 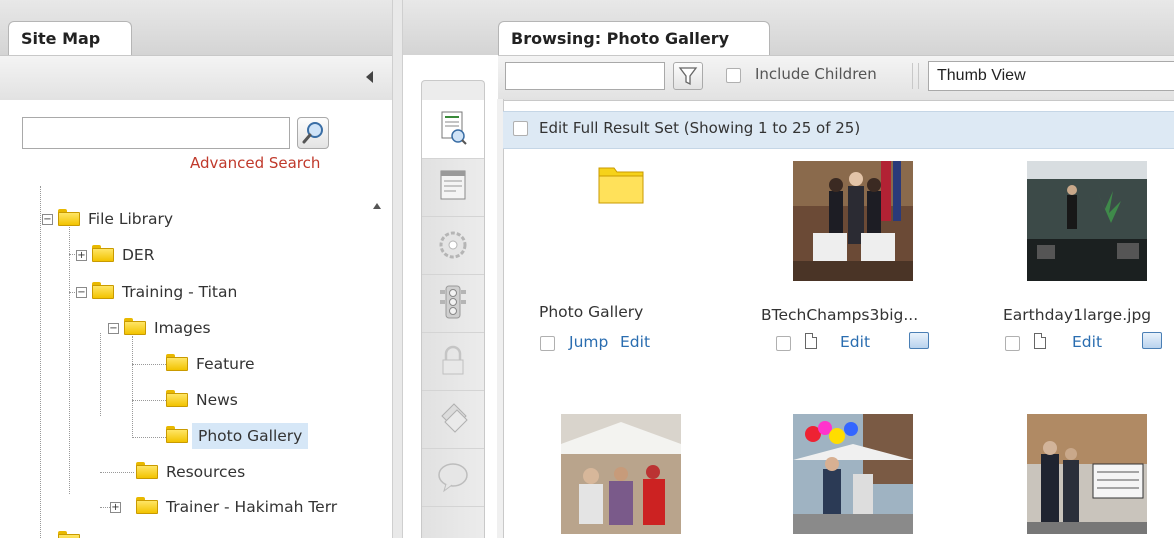 I want to click on comments-button, so click(x=453, y=477).